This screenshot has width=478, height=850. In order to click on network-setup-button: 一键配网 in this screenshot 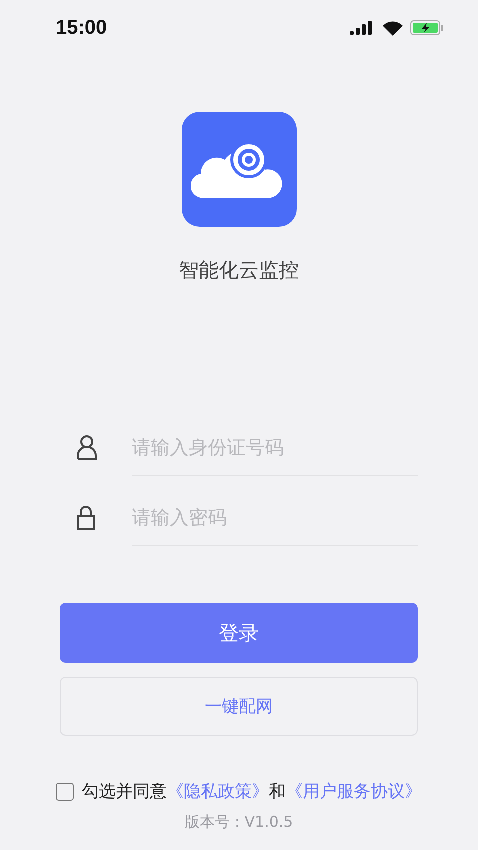, I will do `click(239, 706)`.